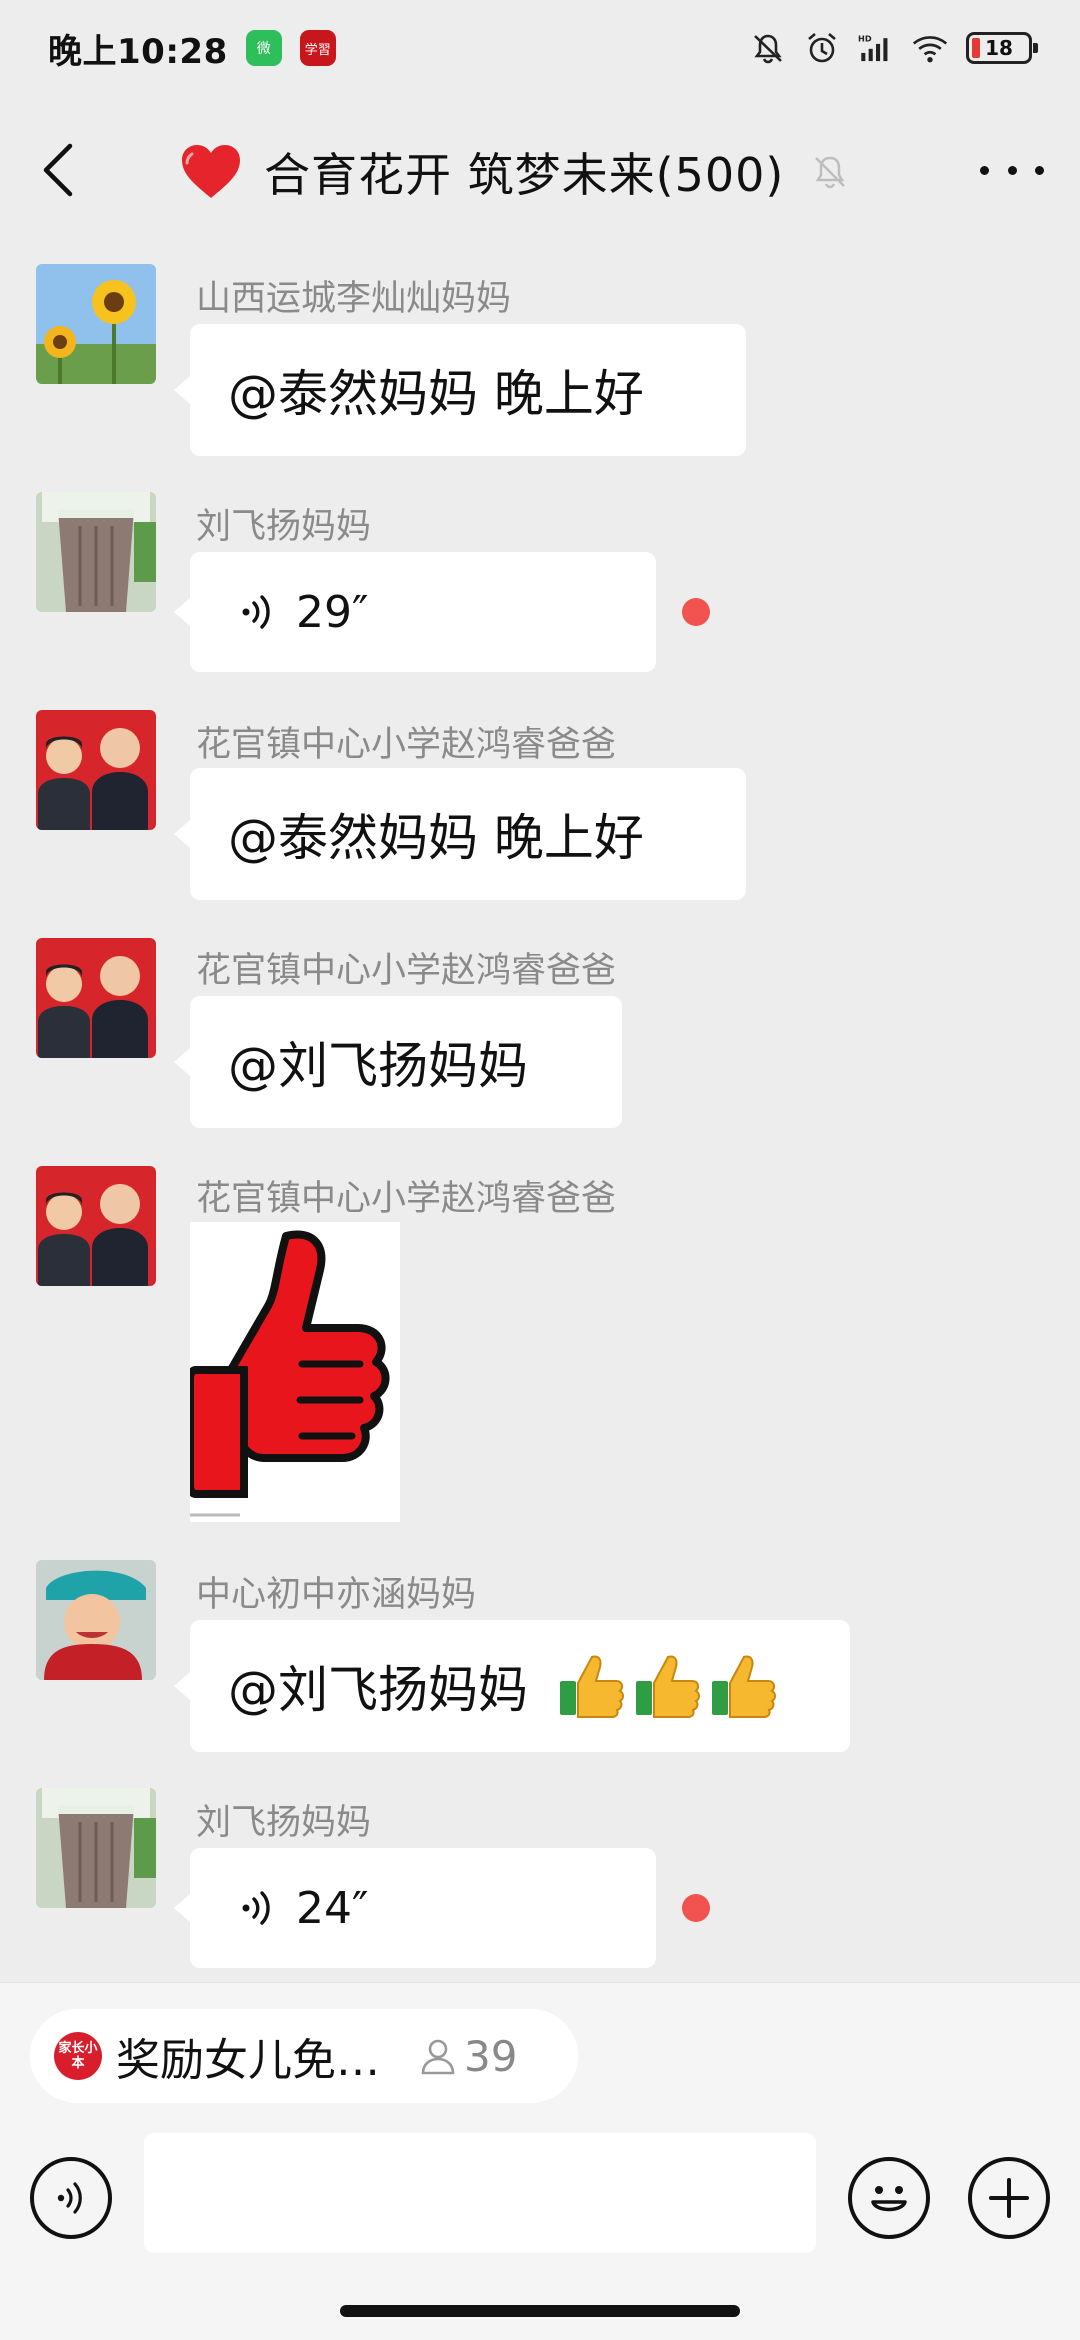 Image resolution: width=1080 pixels, height=2340 pixels. I want to click on heart-icon, so click(211, 171).